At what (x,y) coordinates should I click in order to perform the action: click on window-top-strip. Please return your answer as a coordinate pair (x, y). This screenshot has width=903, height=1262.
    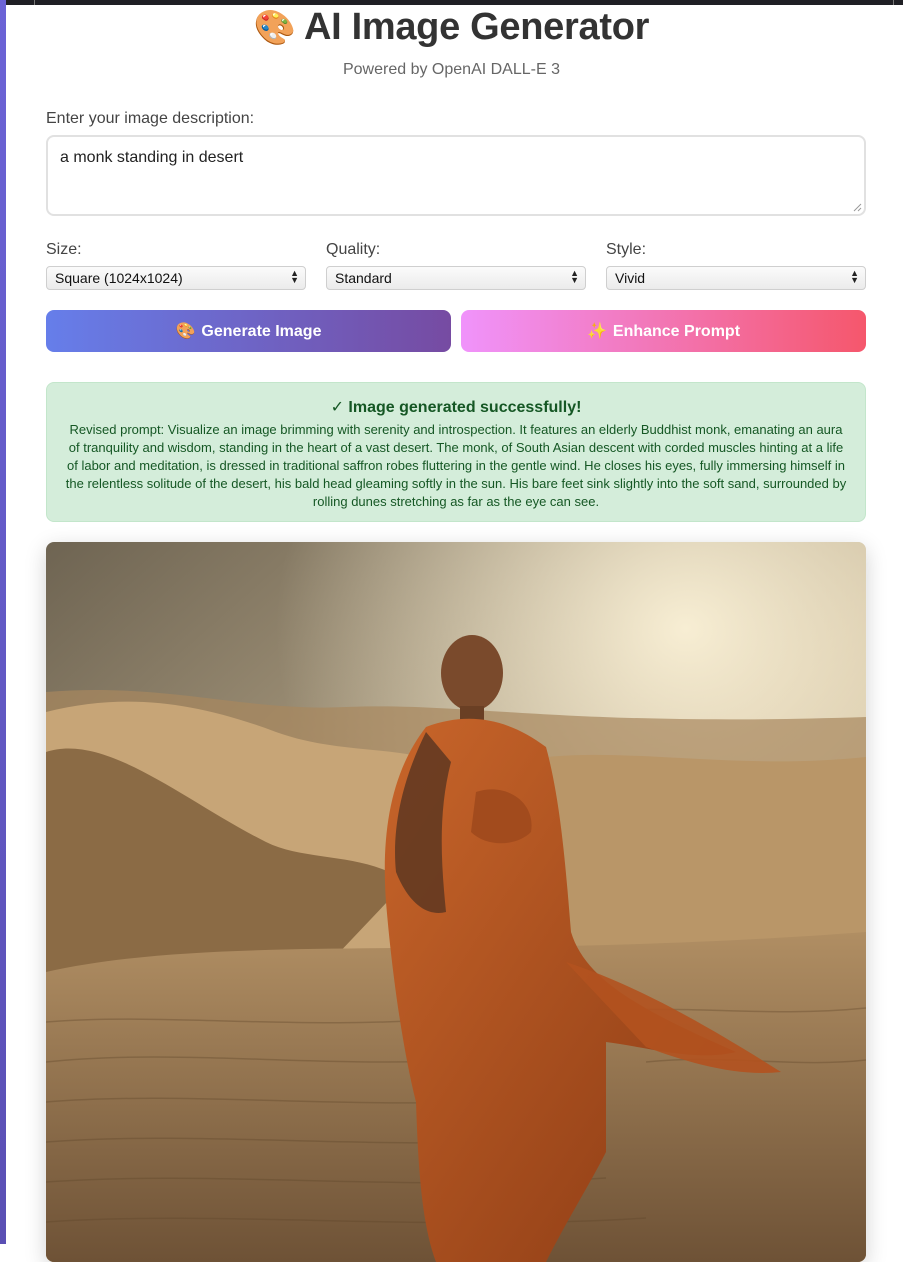
    Looking at the image, I should click on (451, 2).